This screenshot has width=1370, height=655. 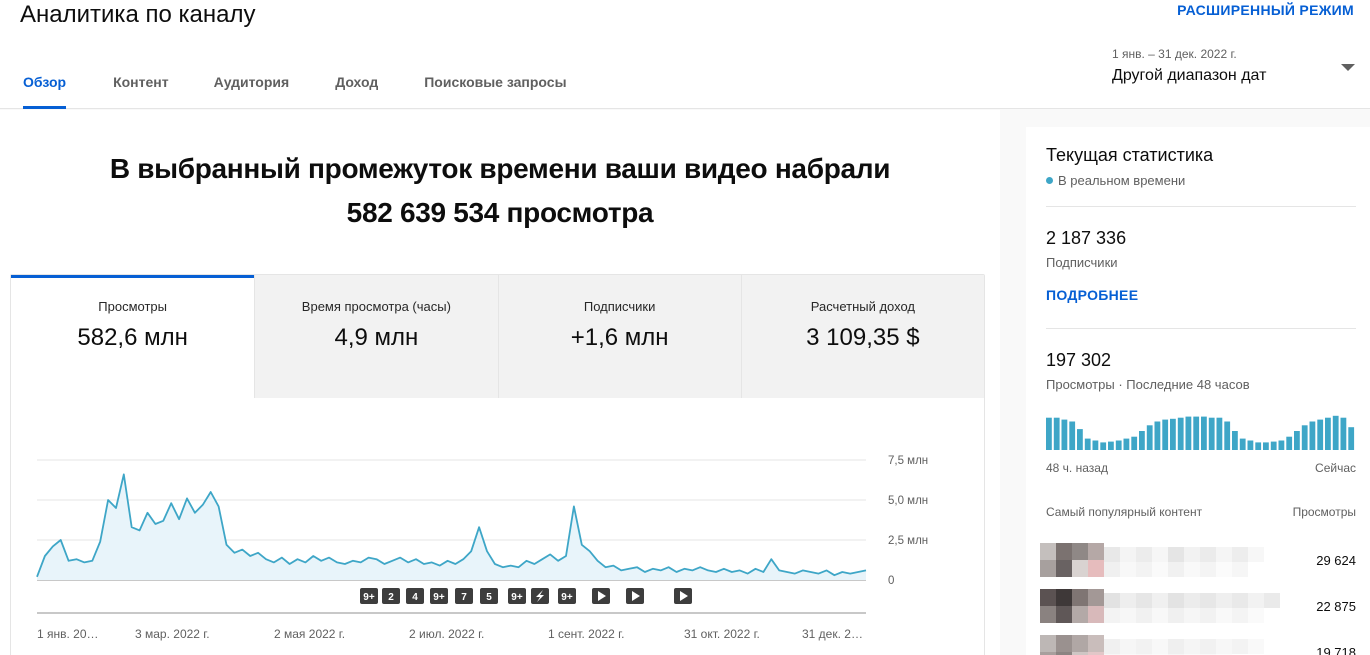 I want to click on y-tick-label: 5,0 млн, so click(x=908, y=501).